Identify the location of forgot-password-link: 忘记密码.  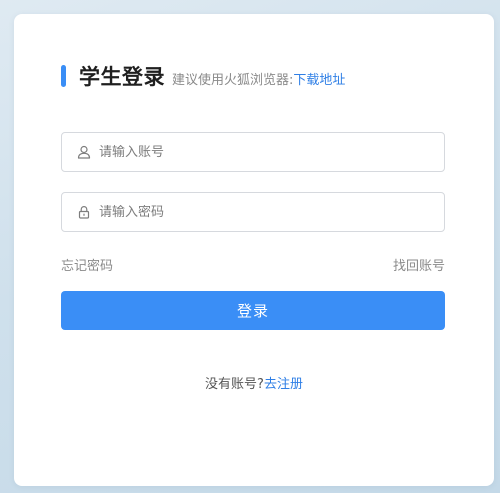
(87, 264).